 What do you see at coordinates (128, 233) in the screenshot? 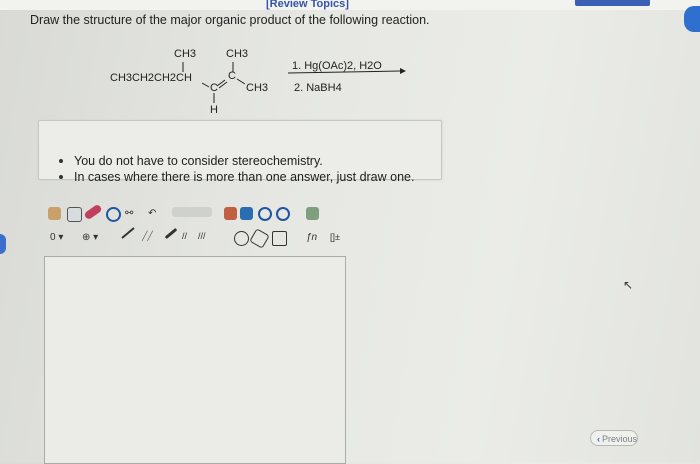
I see `single-bond-icon` at bounding box center [128, 233].